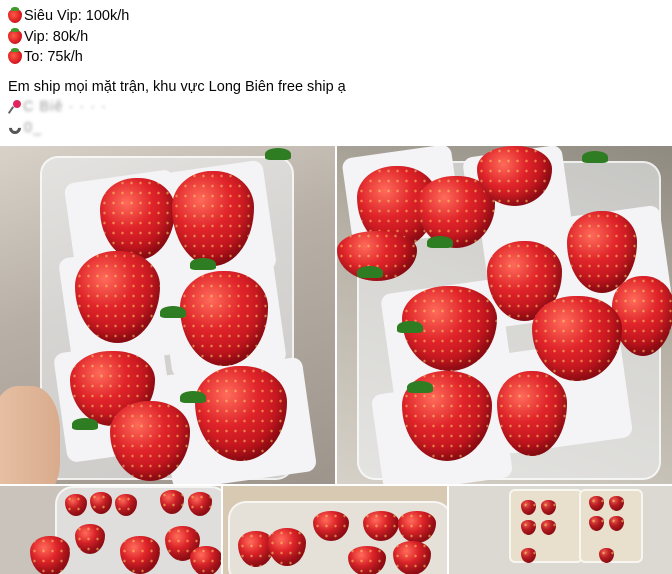  What do you see at coordinates (53, 57) in the screenshot?
I see `price-large: To: 75k/h` at bounding box center [53, 57].